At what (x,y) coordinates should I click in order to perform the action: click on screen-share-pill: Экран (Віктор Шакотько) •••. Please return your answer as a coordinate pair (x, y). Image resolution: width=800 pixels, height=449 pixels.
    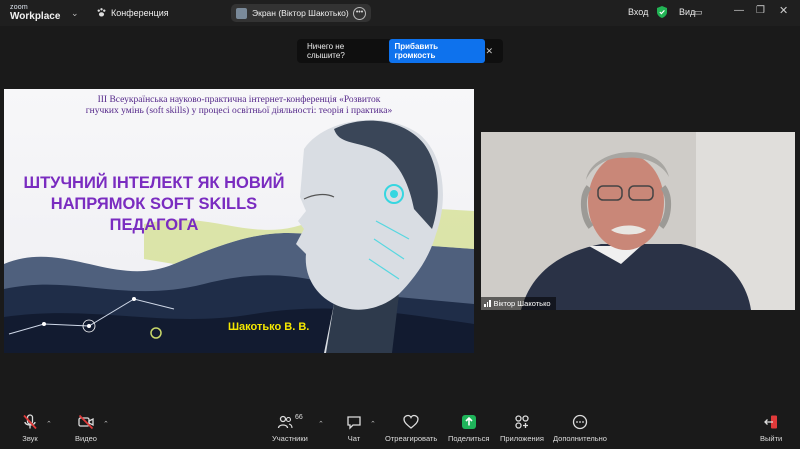
    Looking at the image, I should click on (301, 13).